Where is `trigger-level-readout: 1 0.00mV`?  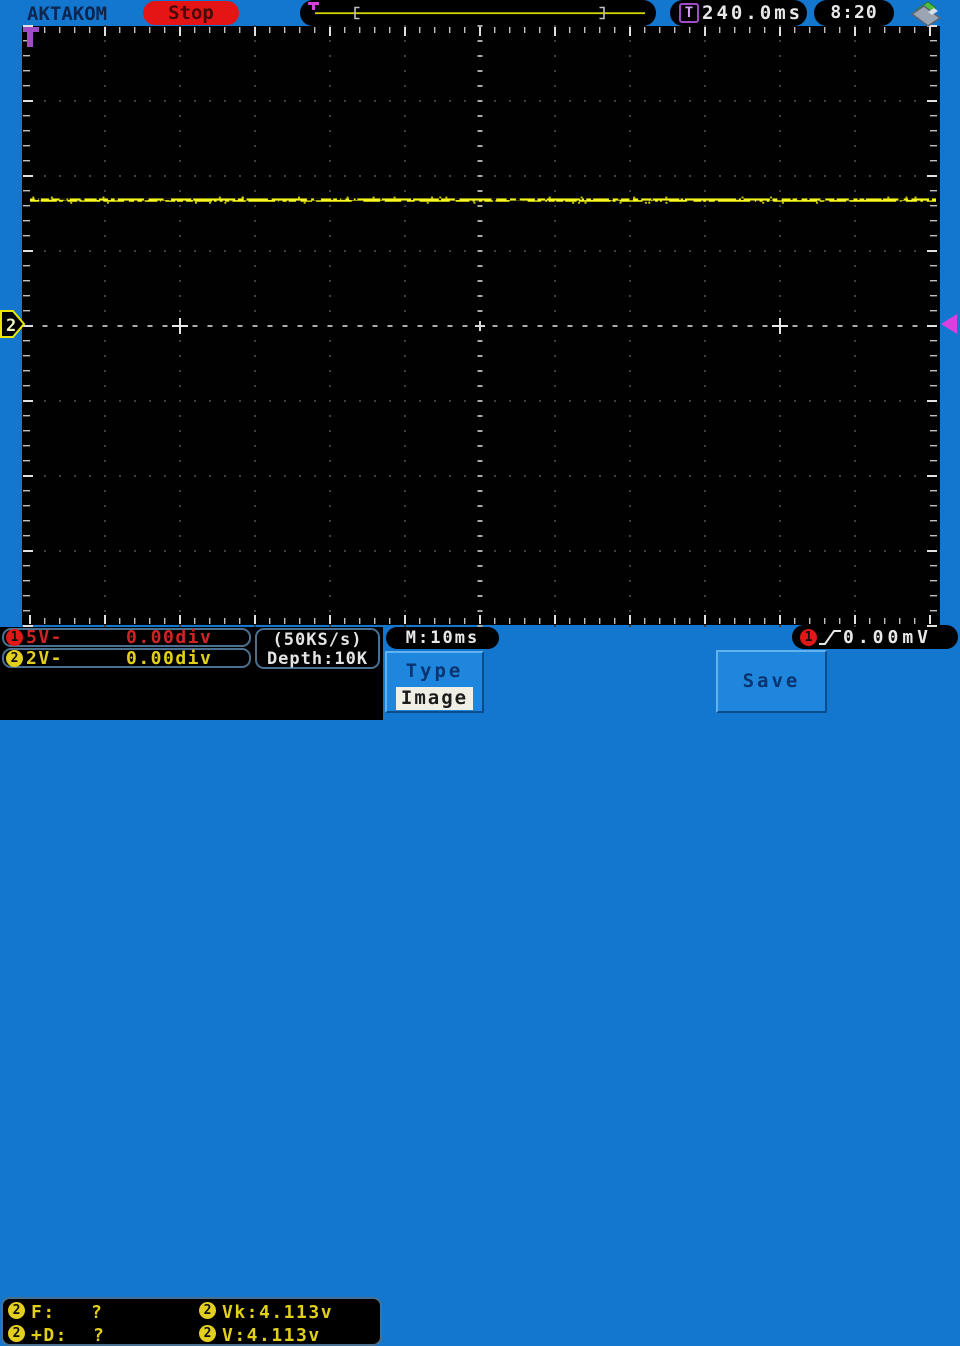
trigger-level-readout: 1 0.00mV is located at coordinates (875, 637).